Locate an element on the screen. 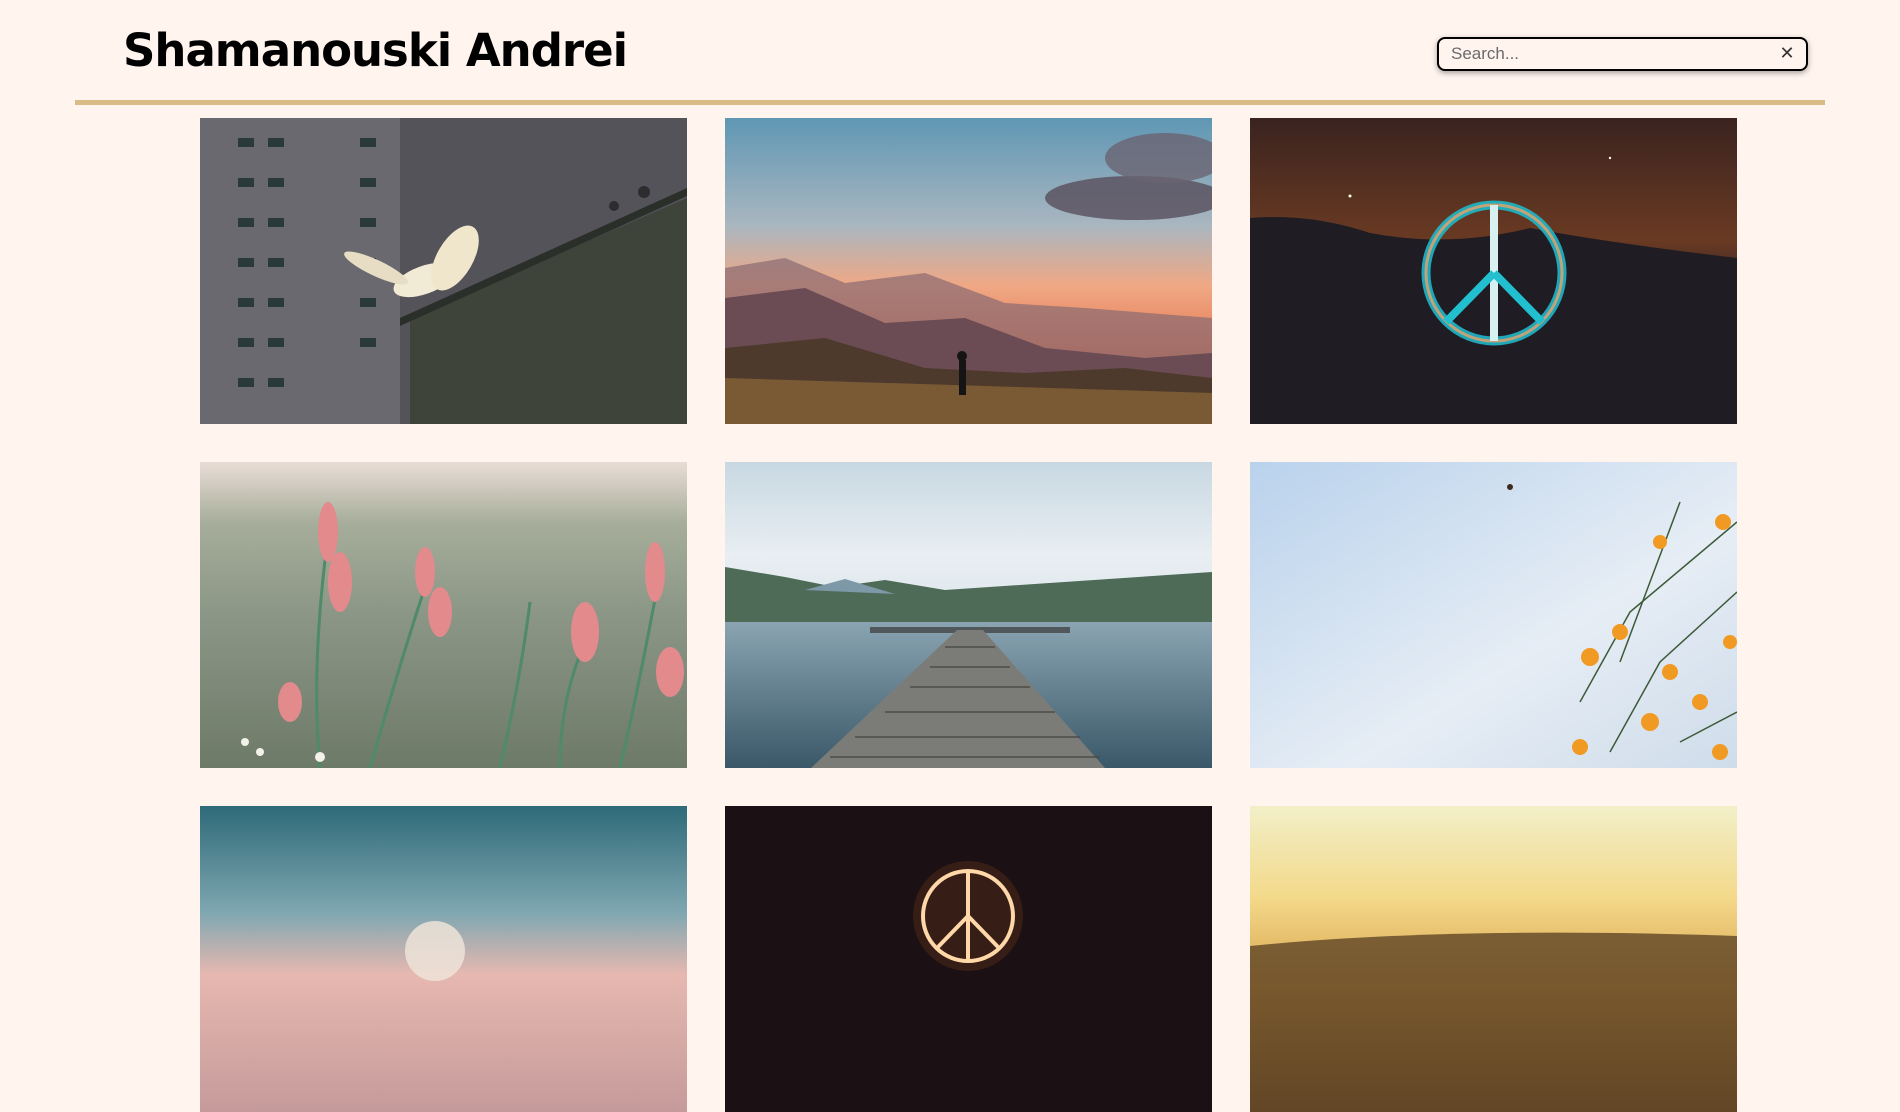 This screenshot has height=1112, width=1900. gallery-image-pier-lake is located at coordinates (968, 615).